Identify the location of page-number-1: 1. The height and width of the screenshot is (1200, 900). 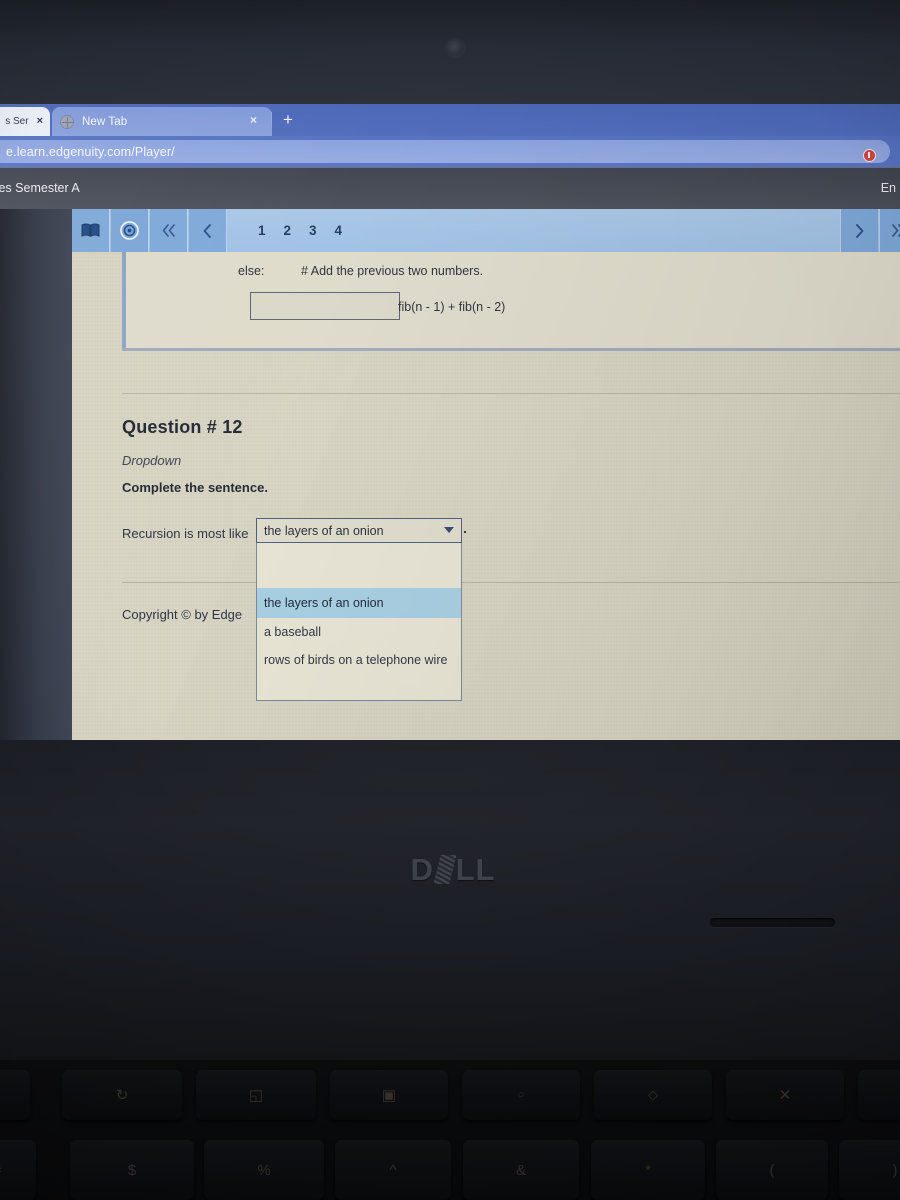
(262, 230).